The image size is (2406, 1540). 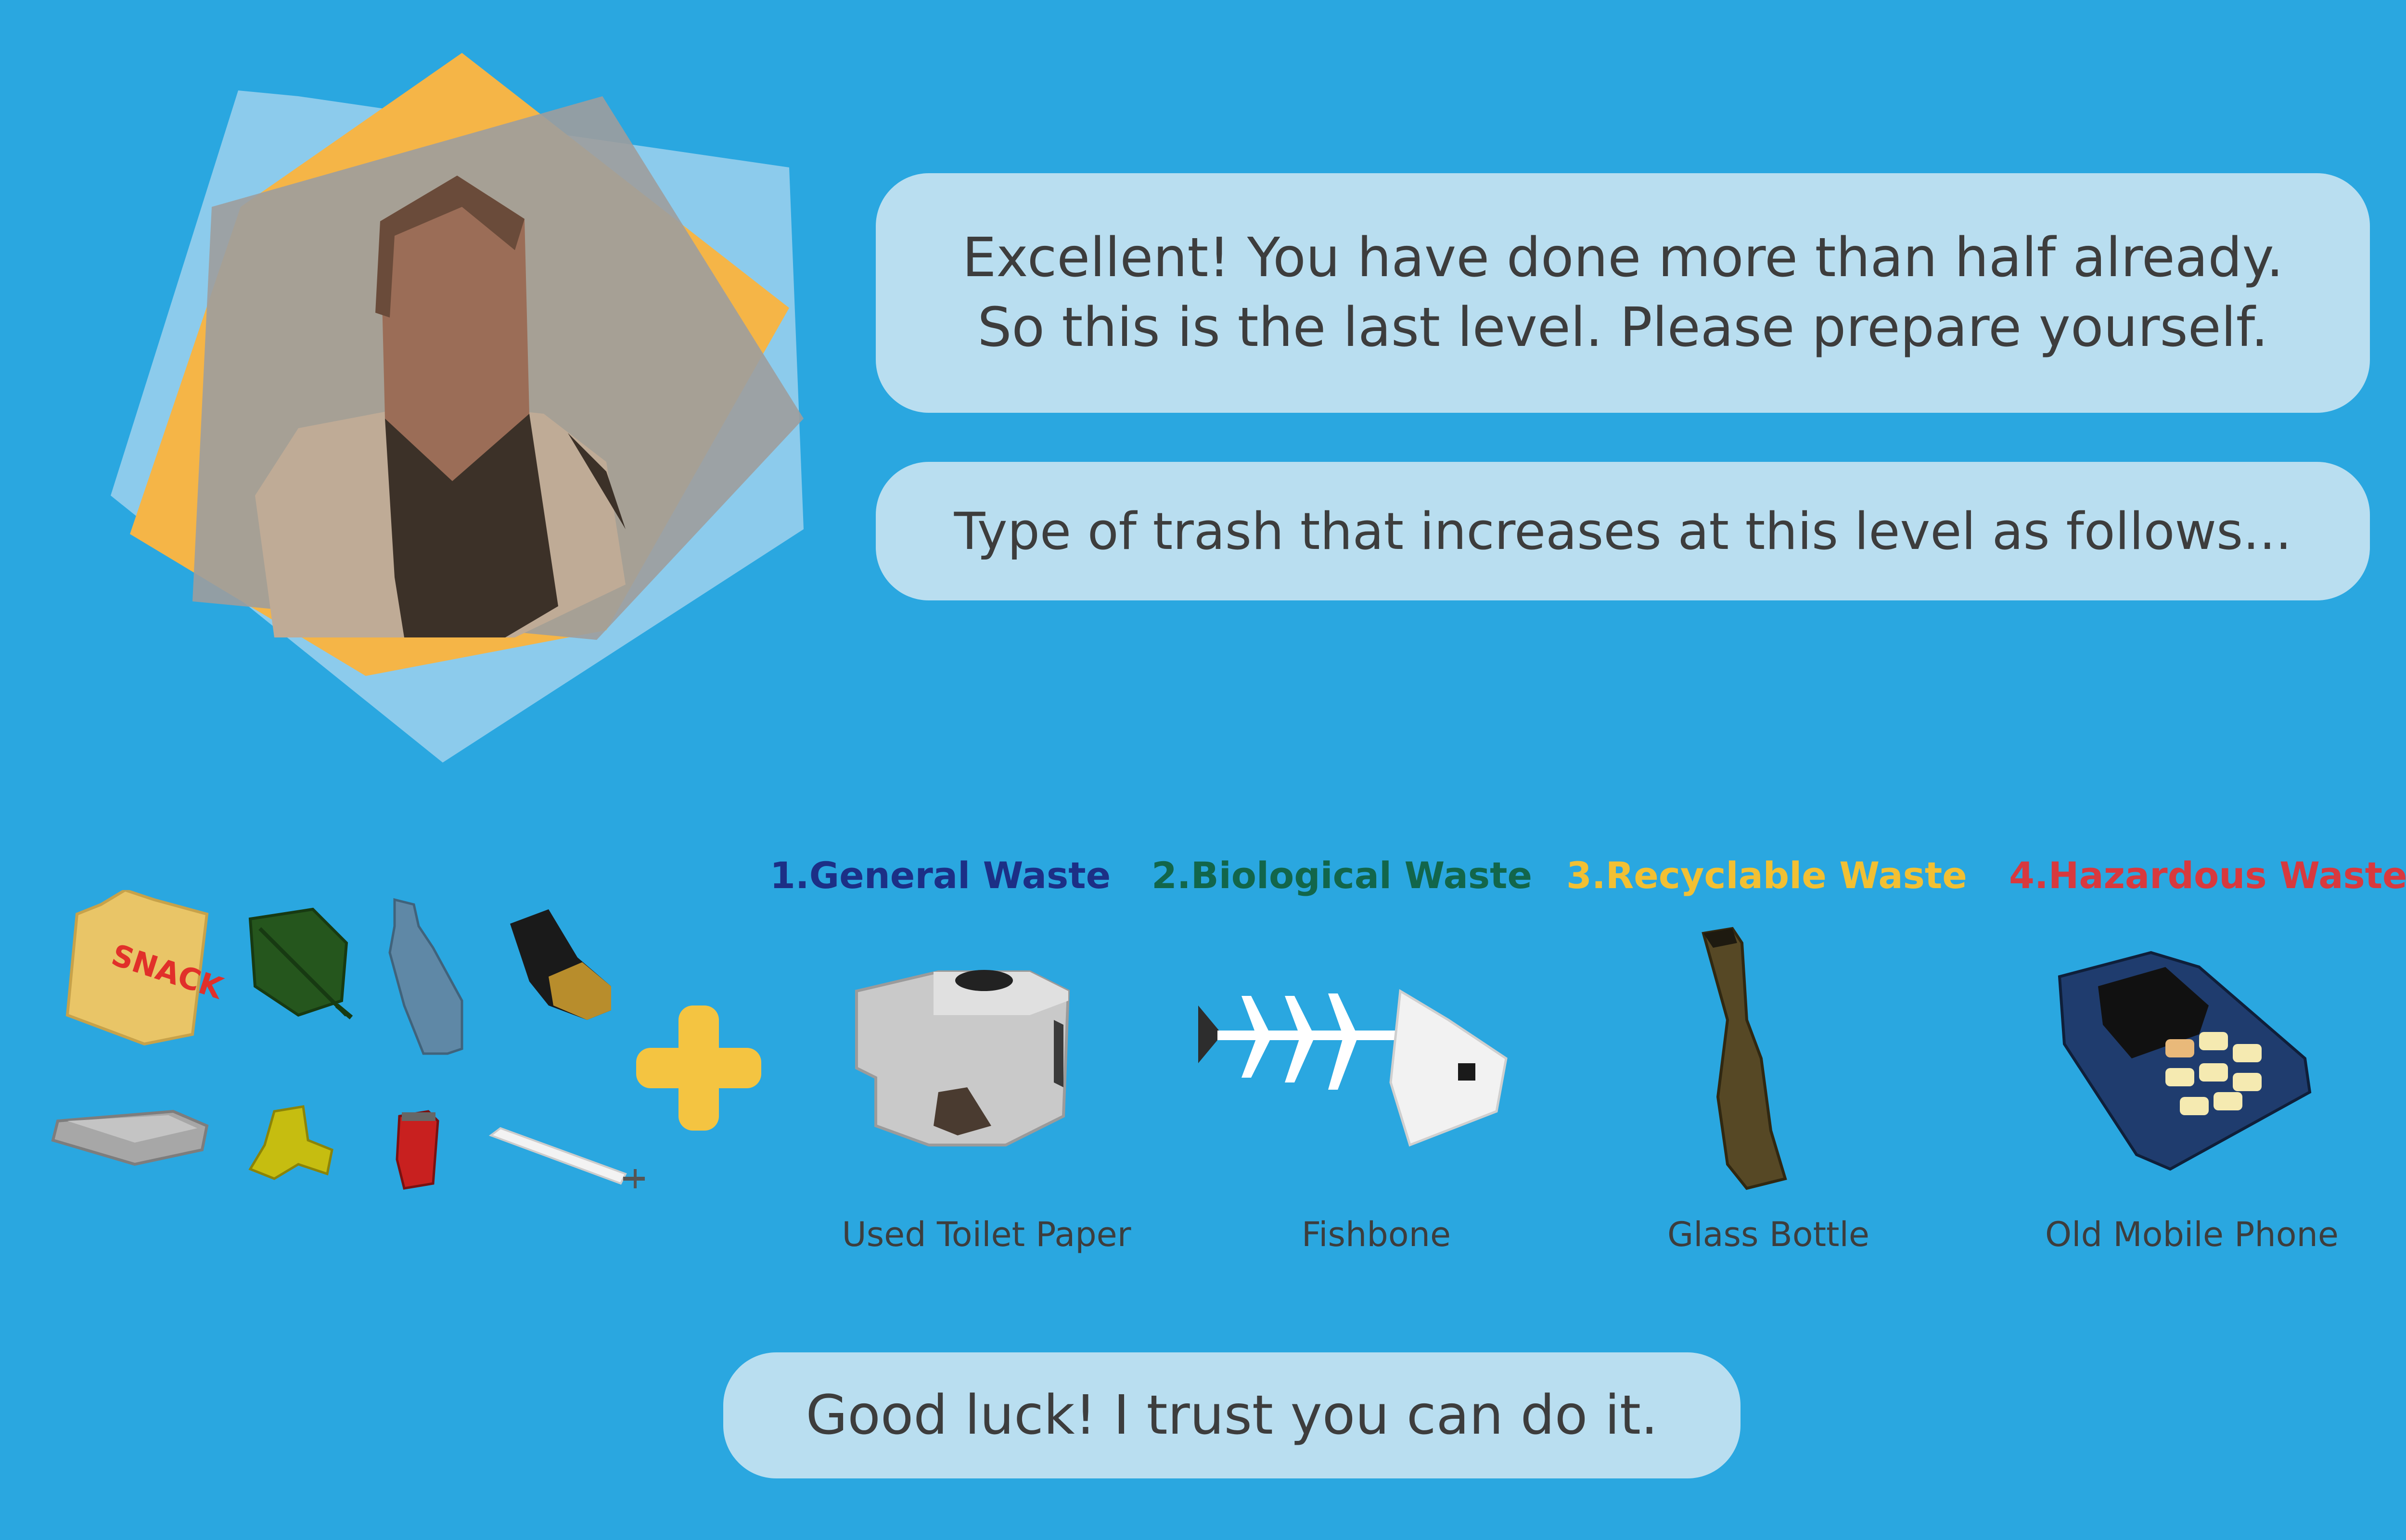 What do you see at coordinates (361, 1045) in the screenshot?
I see `existing-trash-group: SNACK` at bounding box center [361, 1045].